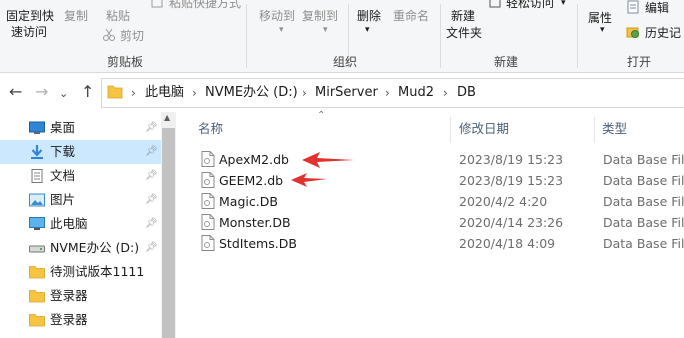 Image resolution: width=684 pixels, height=338 pixels. What do you see at coordinates (321, 115) in the screenshot?
I see `sort-ascending-icon: ⌃` at bounding box center [321, 115].